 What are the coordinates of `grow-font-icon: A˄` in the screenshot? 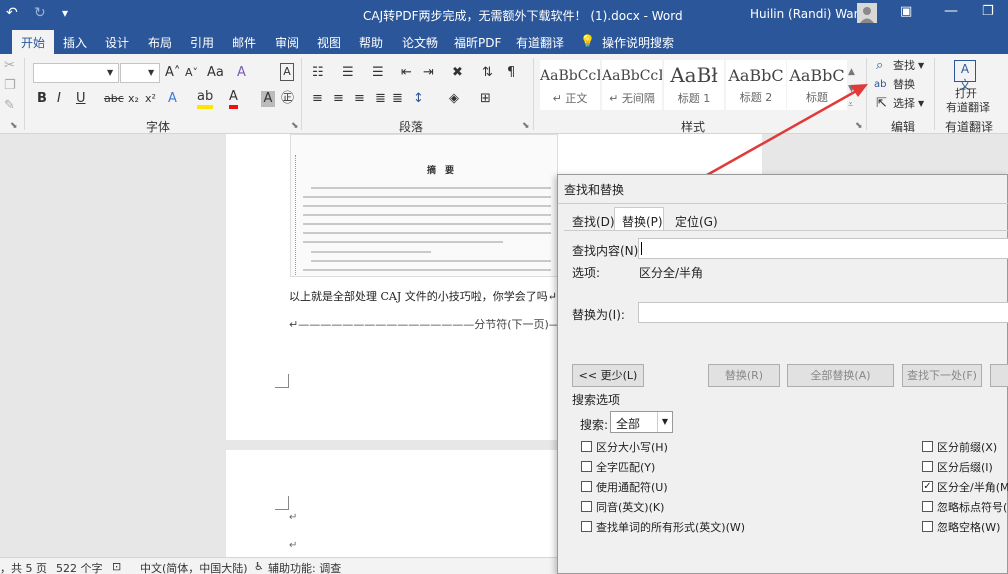 It's located at (172, 73).